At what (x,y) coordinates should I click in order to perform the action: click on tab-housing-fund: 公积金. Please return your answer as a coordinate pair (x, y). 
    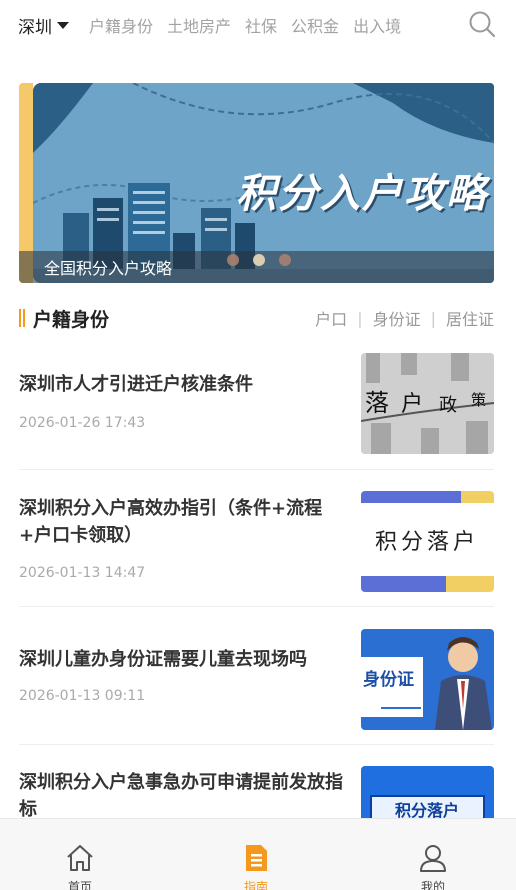
    Looking at the image, I should click on (315, 25).